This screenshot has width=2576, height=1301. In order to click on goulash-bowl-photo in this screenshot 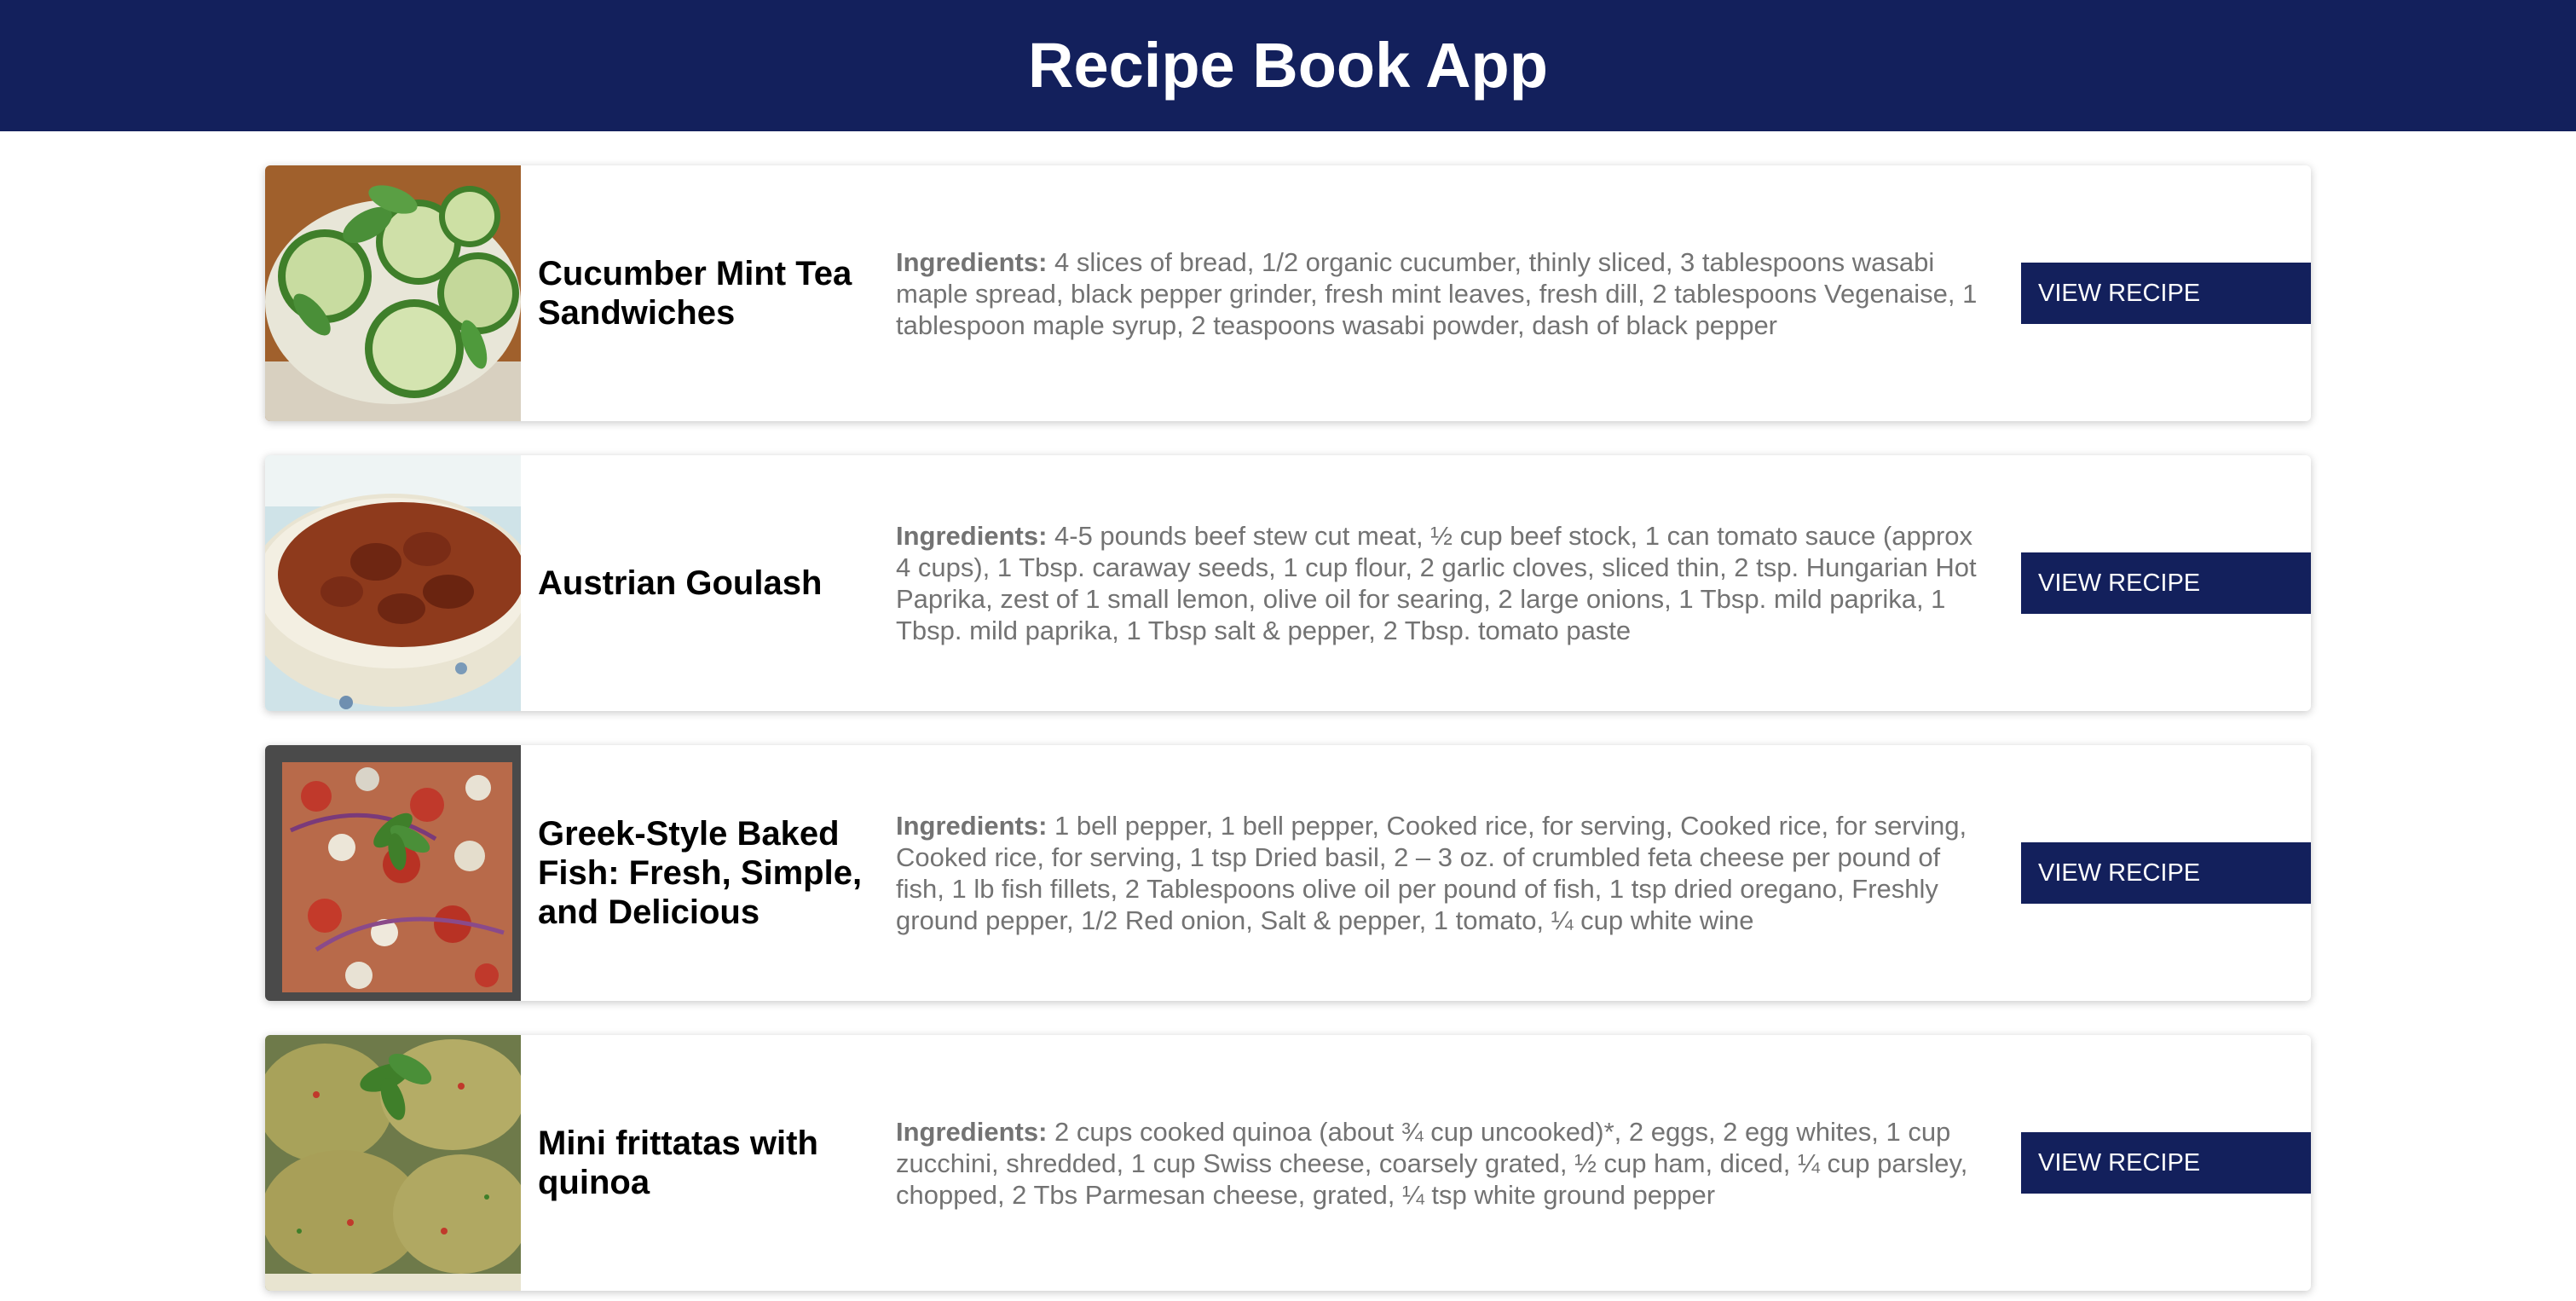, I will do `click(393, 583)`.